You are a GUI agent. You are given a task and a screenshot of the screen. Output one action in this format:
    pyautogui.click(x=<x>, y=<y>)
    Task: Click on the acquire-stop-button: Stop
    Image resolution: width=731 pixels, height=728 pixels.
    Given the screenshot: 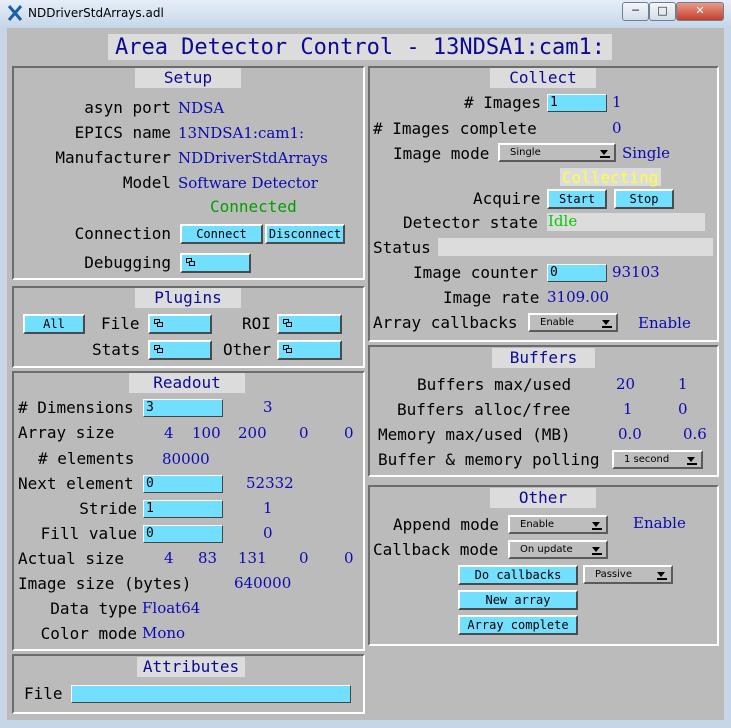 What is the action you would take?
    pyautogui.click(x=644, y=199)
    